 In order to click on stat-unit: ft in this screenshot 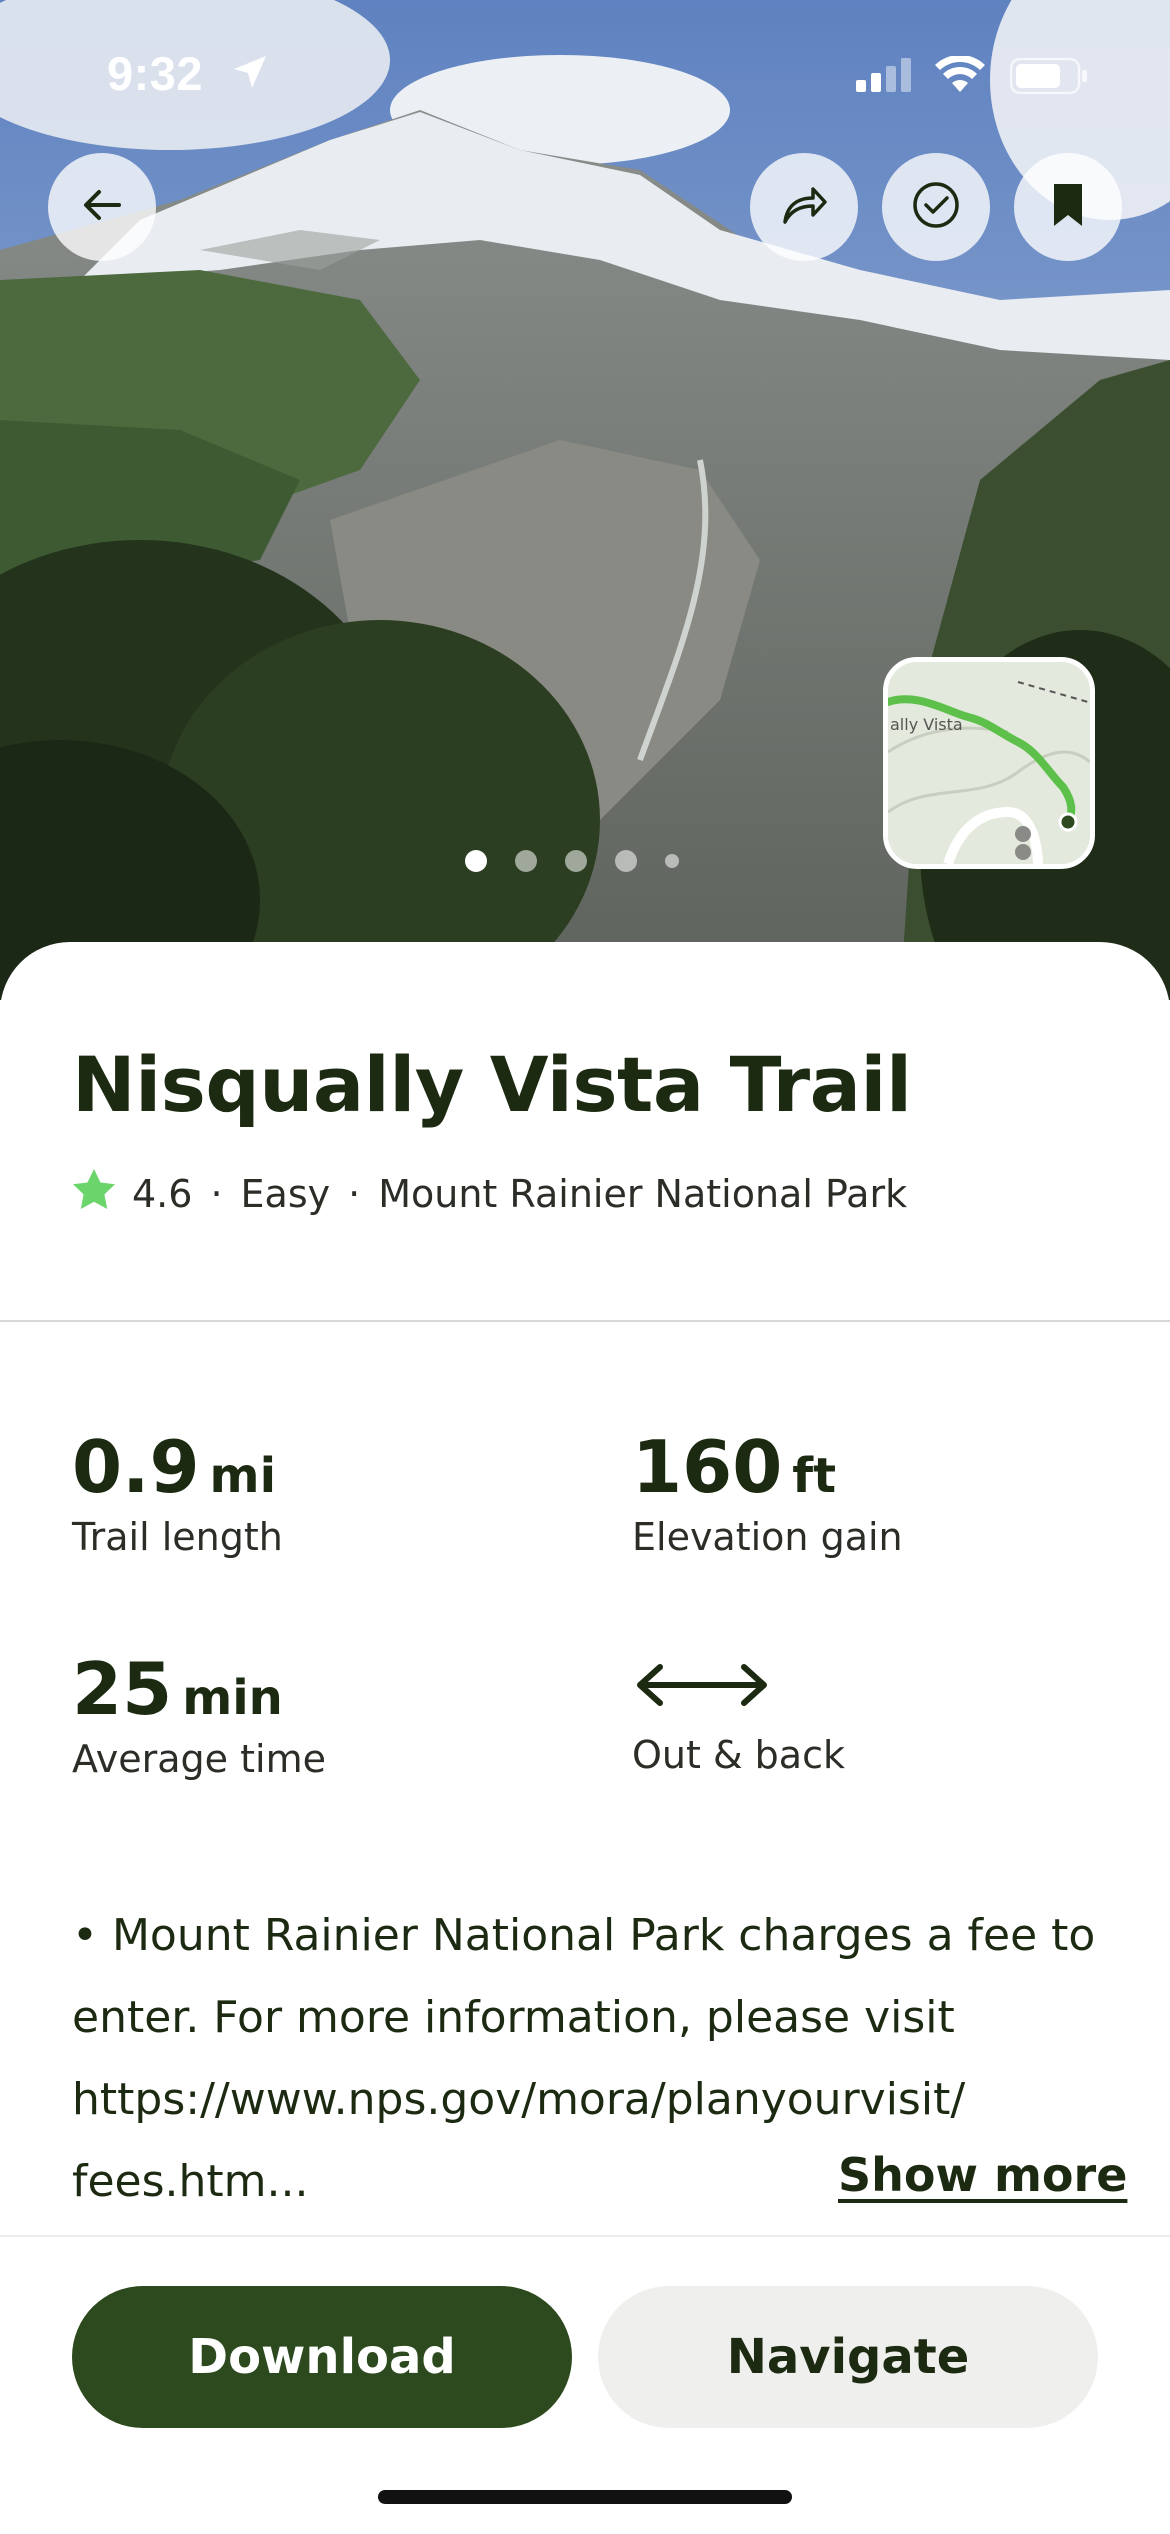, I will do `click(814, 1476)`.